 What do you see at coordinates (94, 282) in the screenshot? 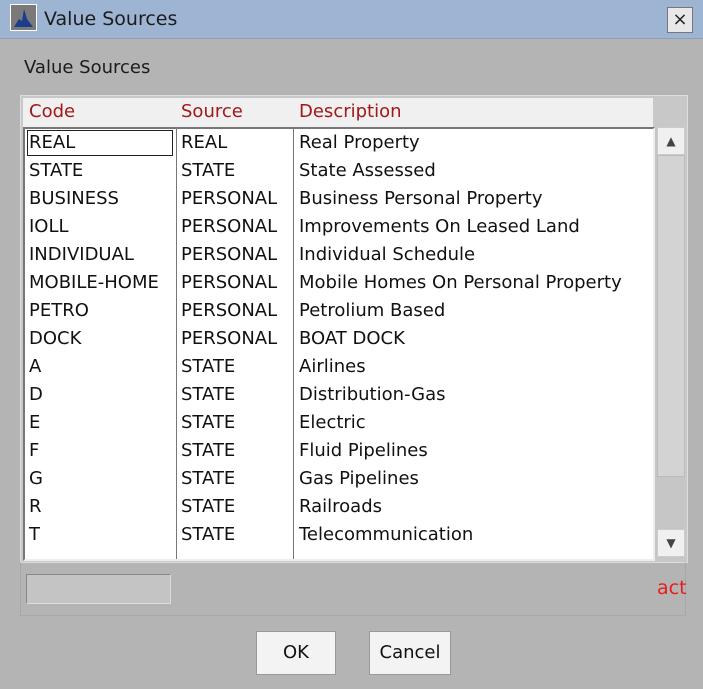
I see `cell-code: MOBILE-HOME` at bounding box center [94, 282].